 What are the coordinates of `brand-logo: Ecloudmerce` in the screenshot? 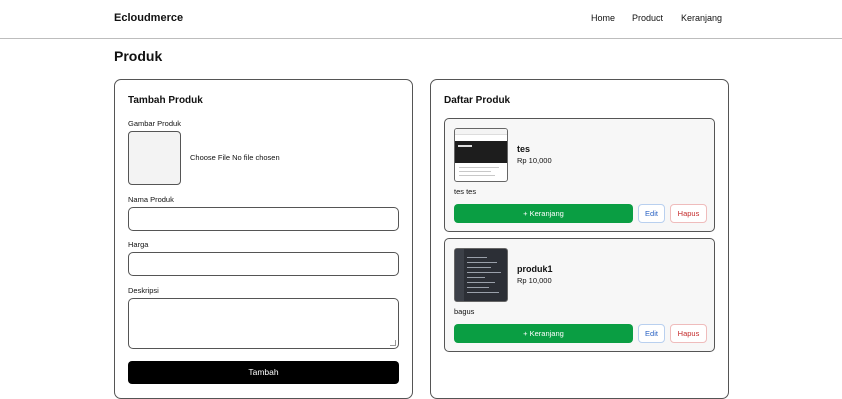 It's located at (148, 18).